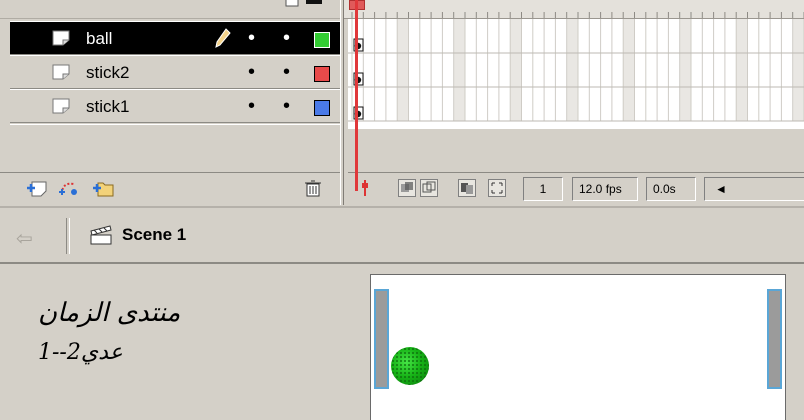 The image size is (804, 420). Describe the element at coordinates (172, 9) in the screenshot. I see `layers-header` at that location.